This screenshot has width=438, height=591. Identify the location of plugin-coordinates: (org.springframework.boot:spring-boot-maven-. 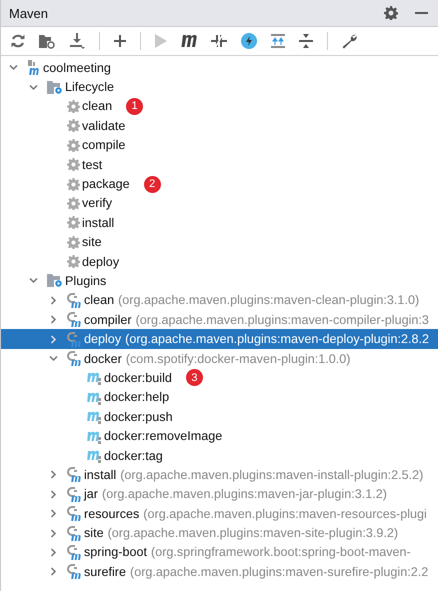
(281, 552).